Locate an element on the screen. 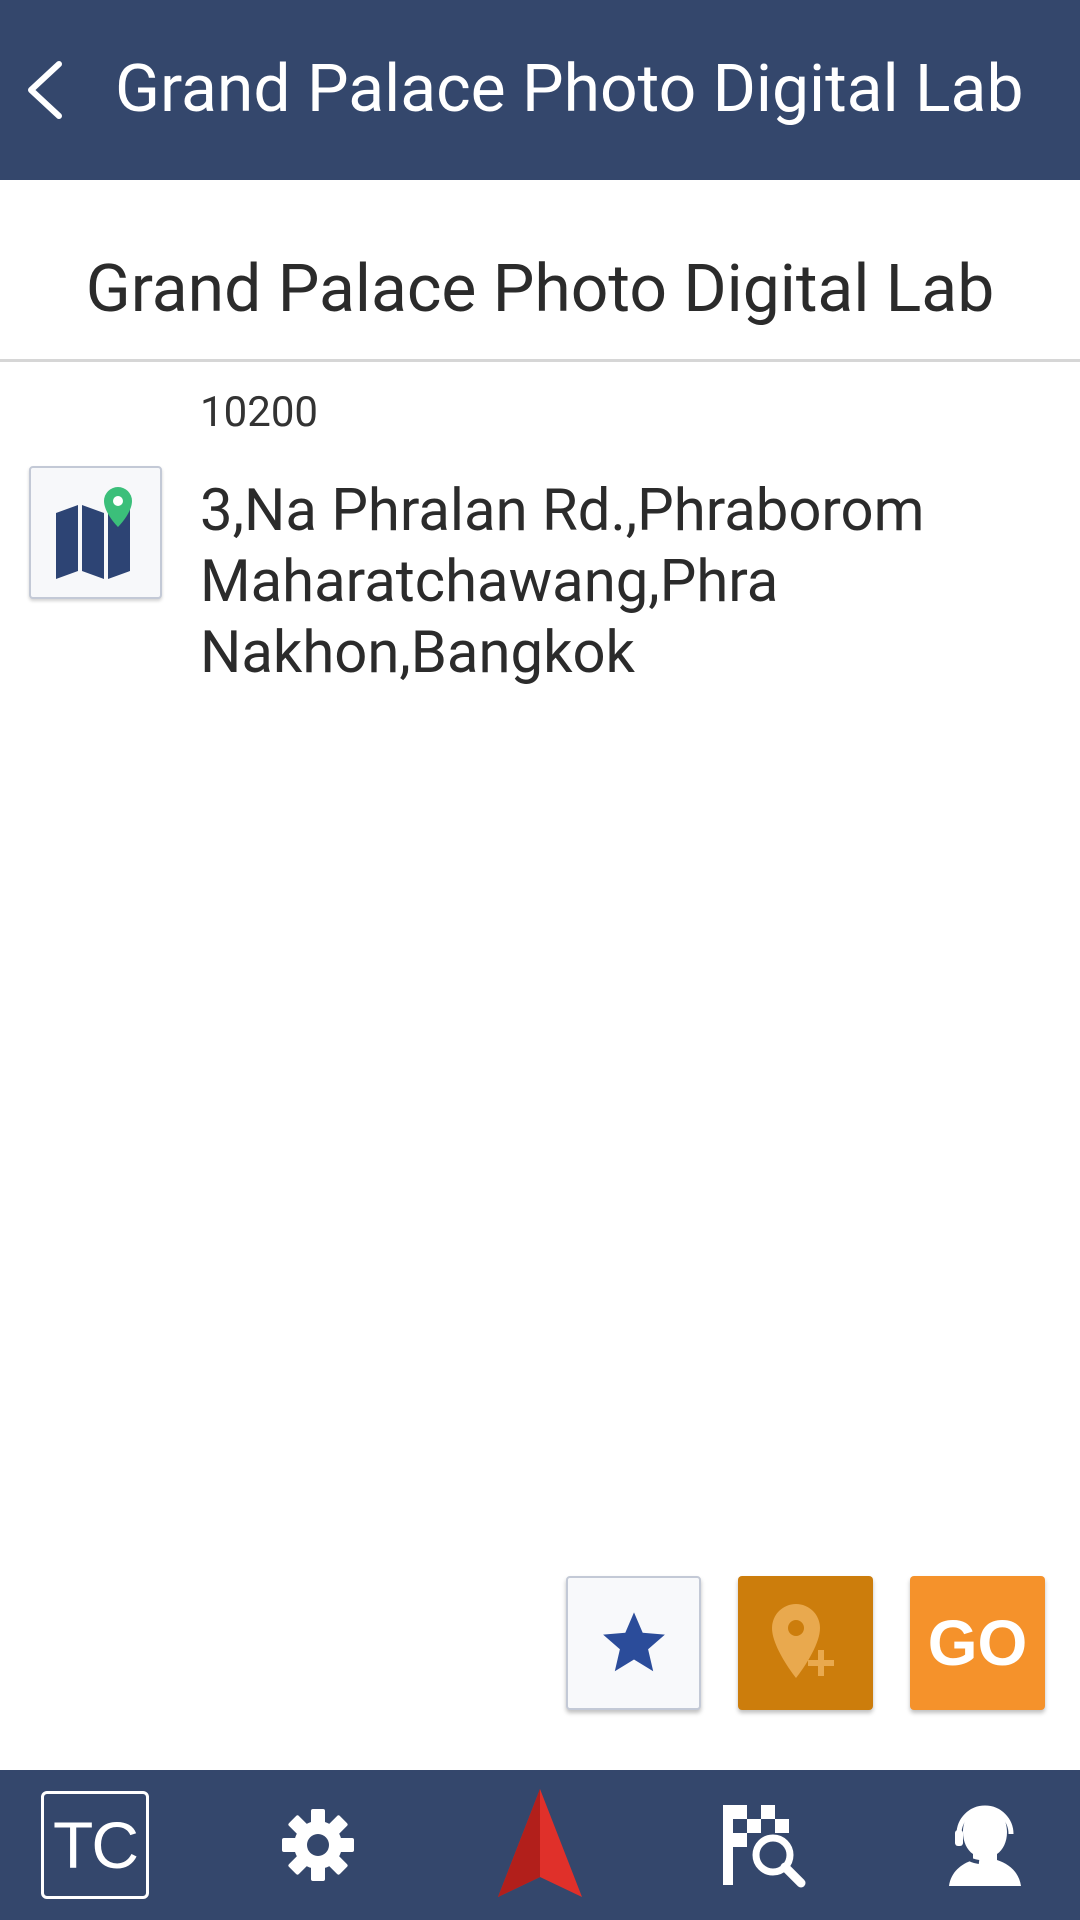  add-poi-button is located at coordinates (805, 1643).